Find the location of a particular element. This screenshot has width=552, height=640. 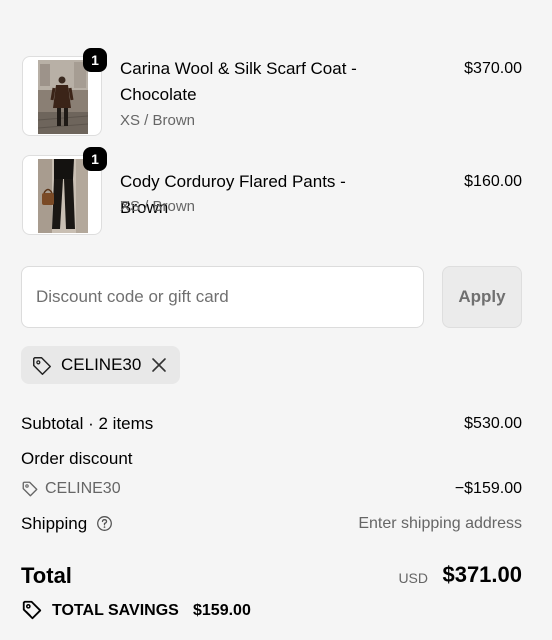

product-price: $370.00 is located at coordinates (493, 68).